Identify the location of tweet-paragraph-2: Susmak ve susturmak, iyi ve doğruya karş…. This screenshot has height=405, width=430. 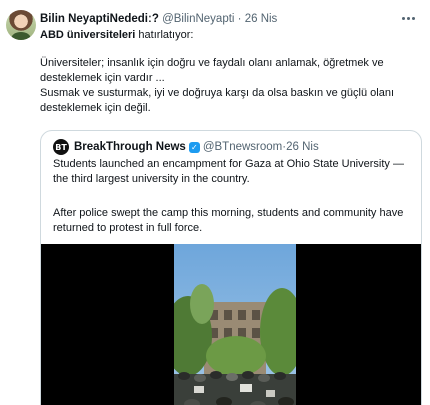
(217, 100).